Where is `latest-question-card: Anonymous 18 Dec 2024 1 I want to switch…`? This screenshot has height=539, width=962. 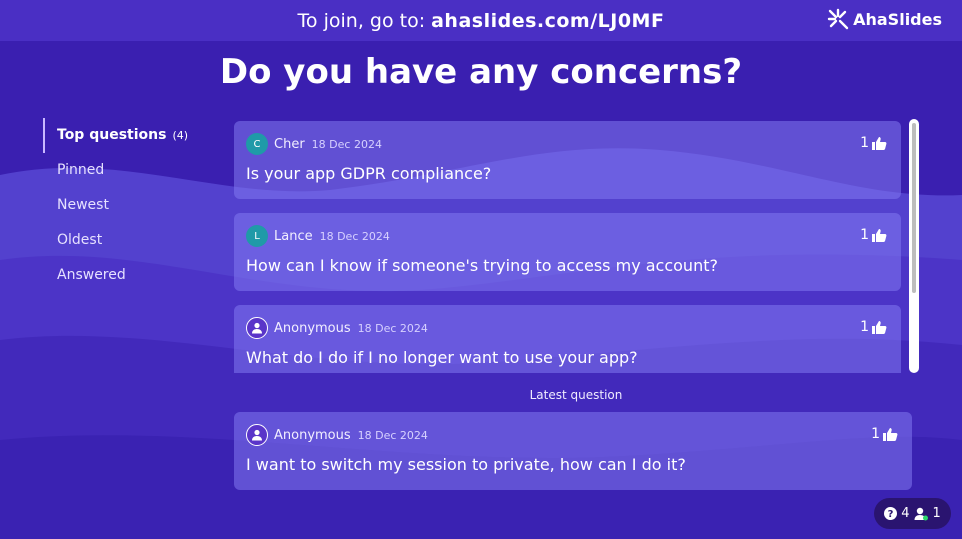
latest-question-card: Anonymous 18 Dec 2024 1 I want to switch… is located at coordinates (573, 451).